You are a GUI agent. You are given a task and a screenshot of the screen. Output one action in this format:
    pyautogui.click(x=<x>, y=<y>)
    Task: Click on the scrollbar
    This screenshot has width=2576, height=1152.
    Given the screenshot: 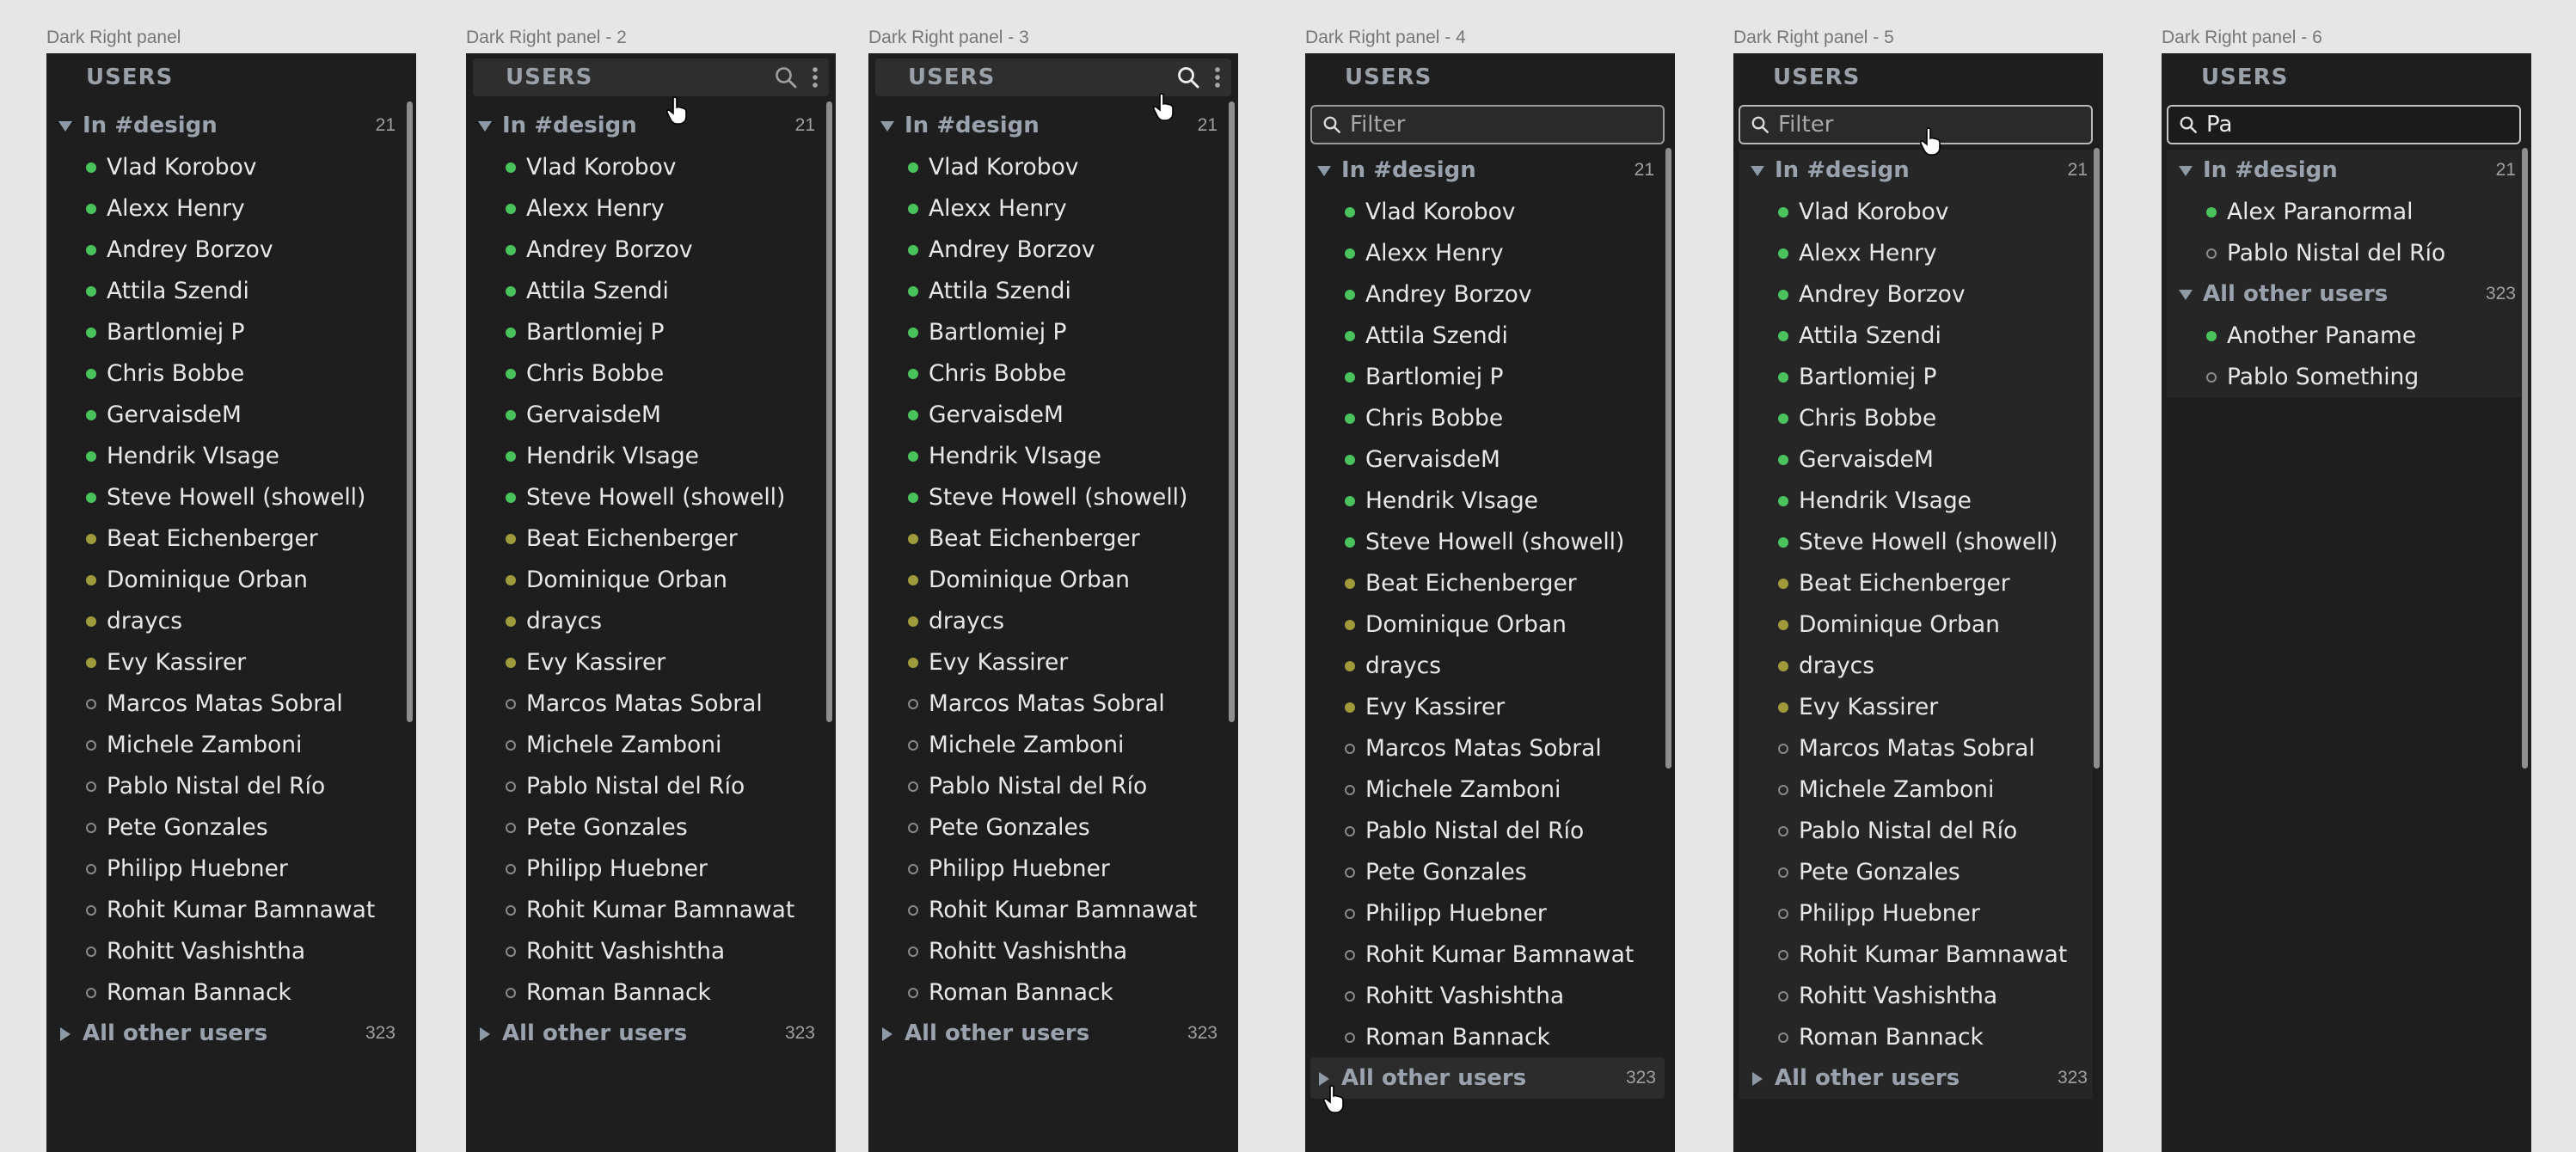 What is the action you would take?
    pyautogui.click(x=2097, y=458)
    